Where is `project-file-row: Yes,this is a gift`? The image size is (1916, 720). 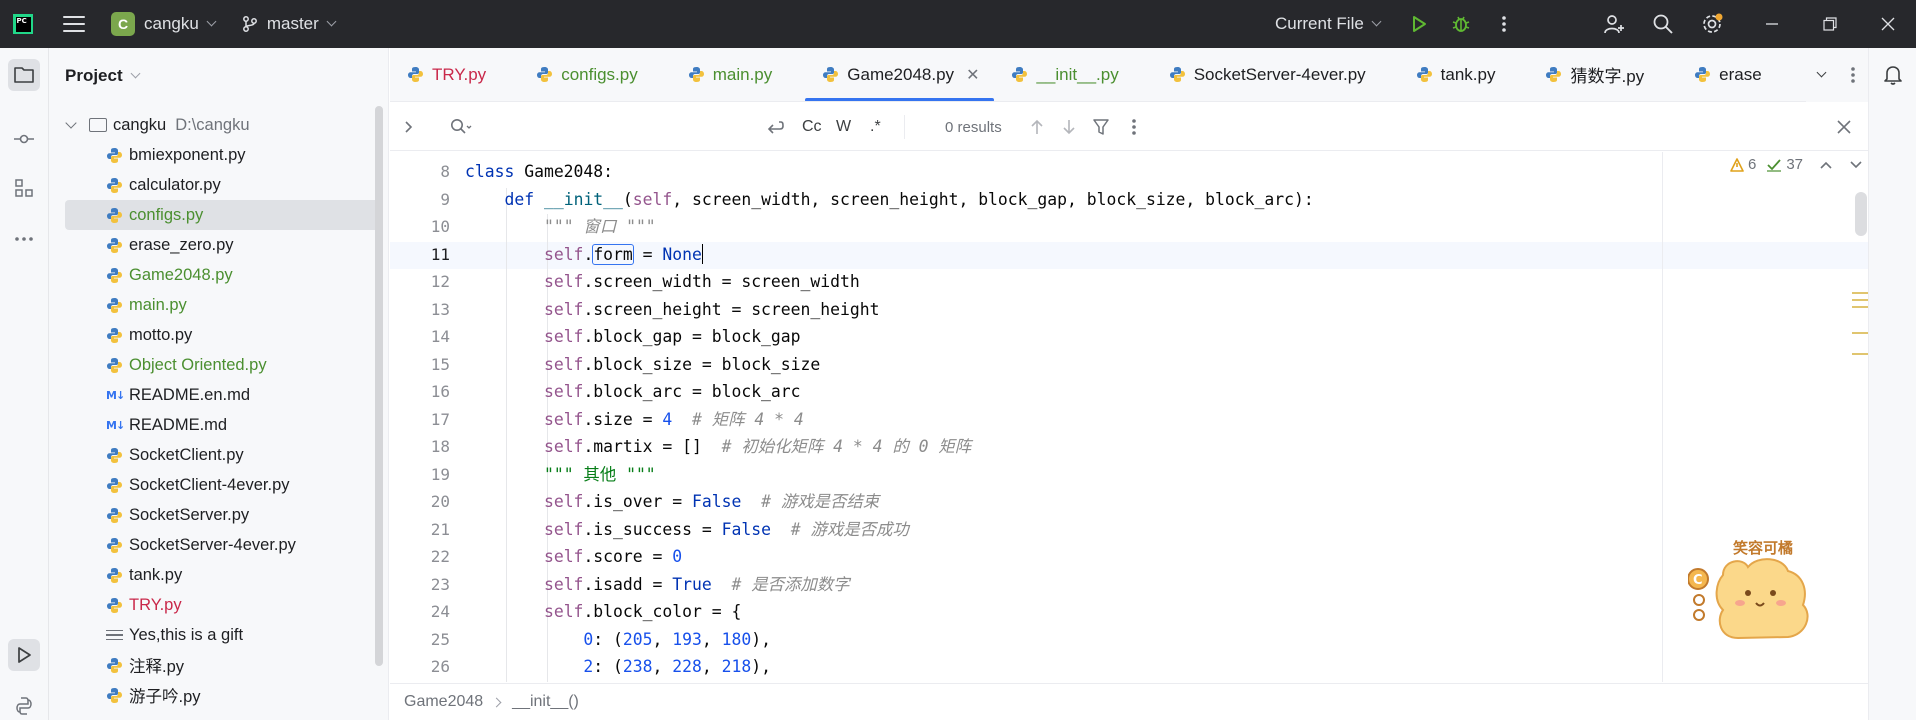
project-file-row: Yes,this is a gift is located at coordinates (214, 635).